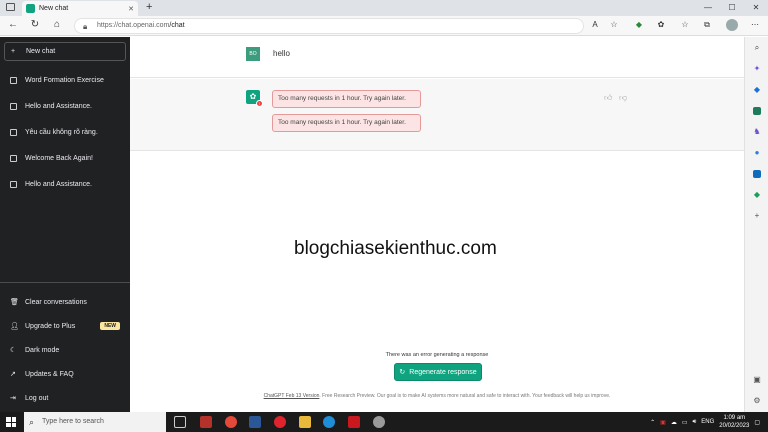 The width and height of the screenshot is (768, 432). What do you see at coordinates (13, 350) in the screenshot?
I see `moon-icon: ☾` at bounding box center [13, 350].